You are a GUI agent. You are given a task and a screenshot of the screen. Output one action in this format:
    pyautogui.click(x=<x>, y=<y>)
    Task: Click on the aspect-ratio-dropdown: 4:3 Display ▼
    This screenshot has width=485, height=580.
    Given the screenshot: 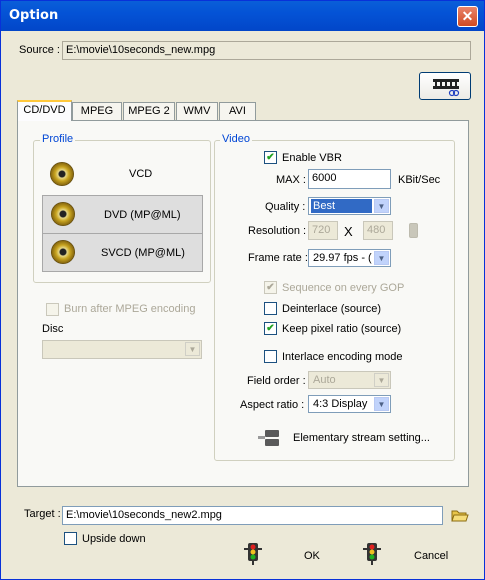 What is the action you would take?
    pyautogui.click(x=349, y=404)
    